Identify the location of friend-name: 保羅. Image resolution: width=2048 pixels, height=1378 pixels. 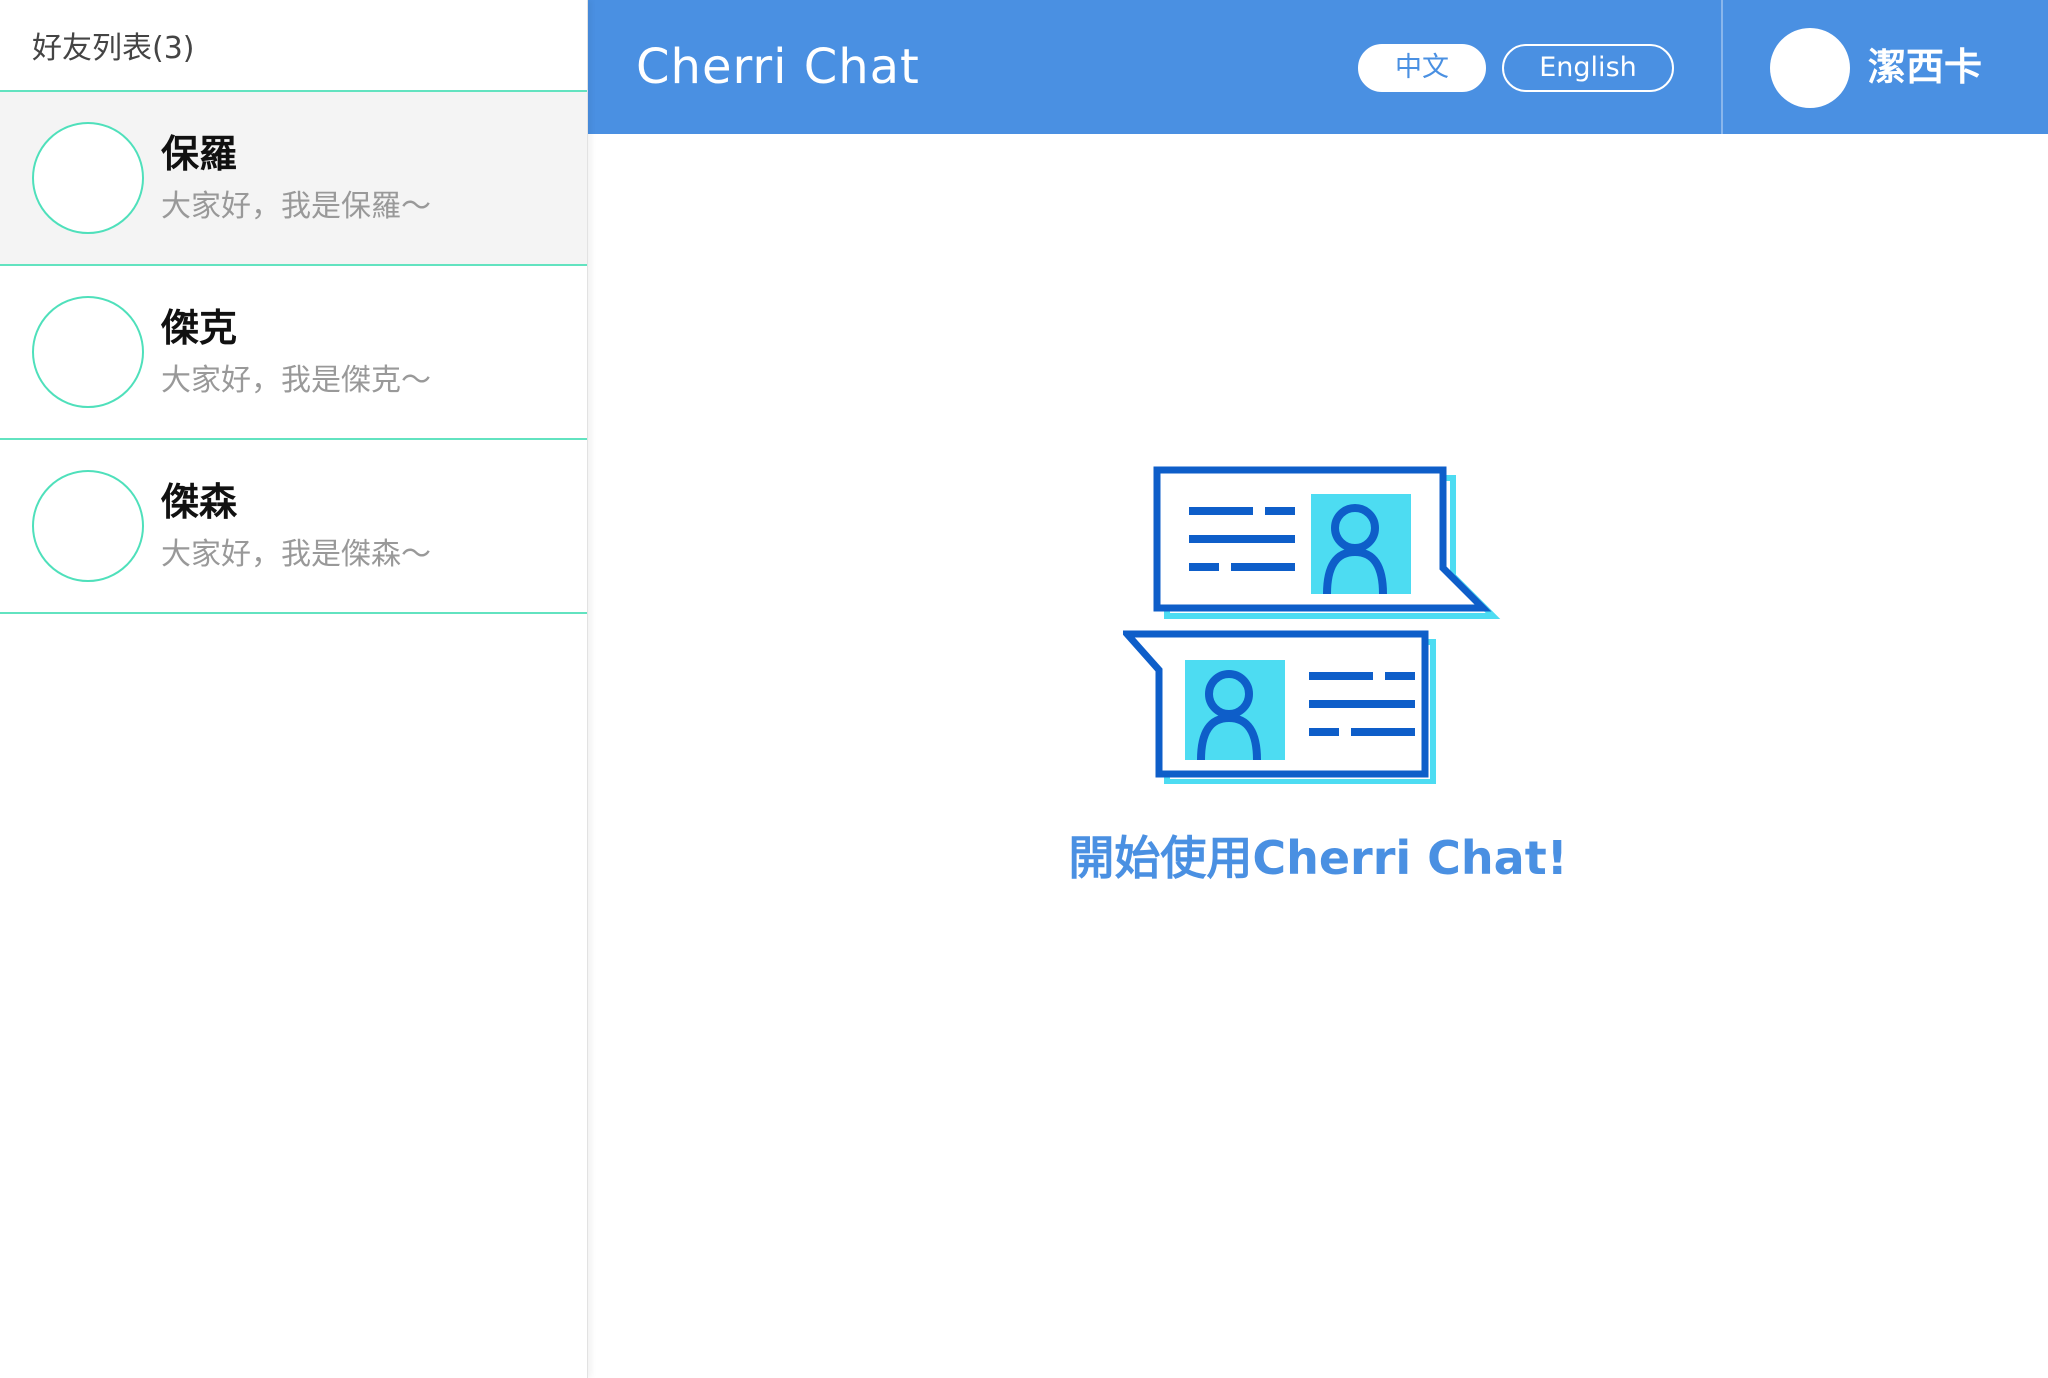
(199, 154).